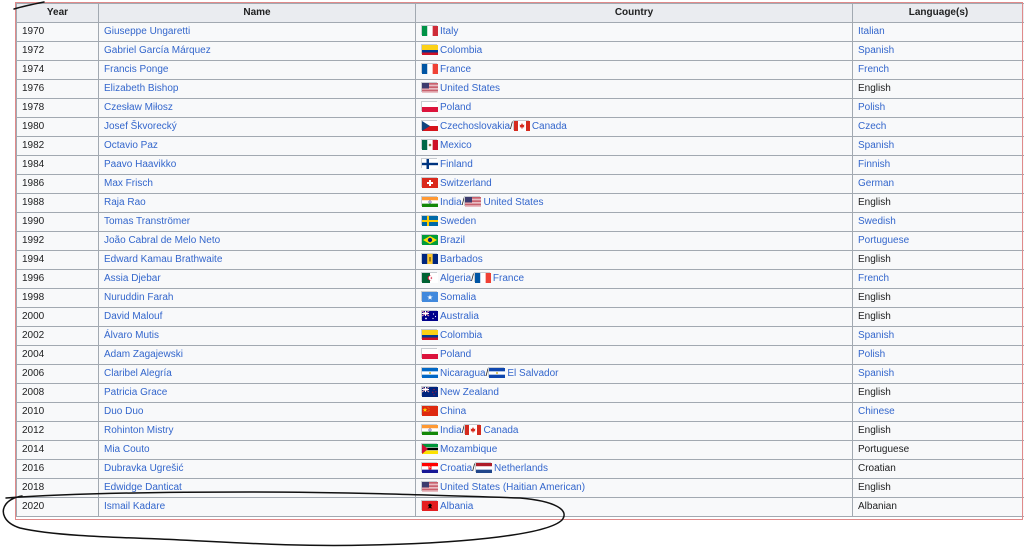  What do you see at coordinates (468, 449) in the screenshot?
I see `country-link: Mozambique` at bounding box center [468, 449].